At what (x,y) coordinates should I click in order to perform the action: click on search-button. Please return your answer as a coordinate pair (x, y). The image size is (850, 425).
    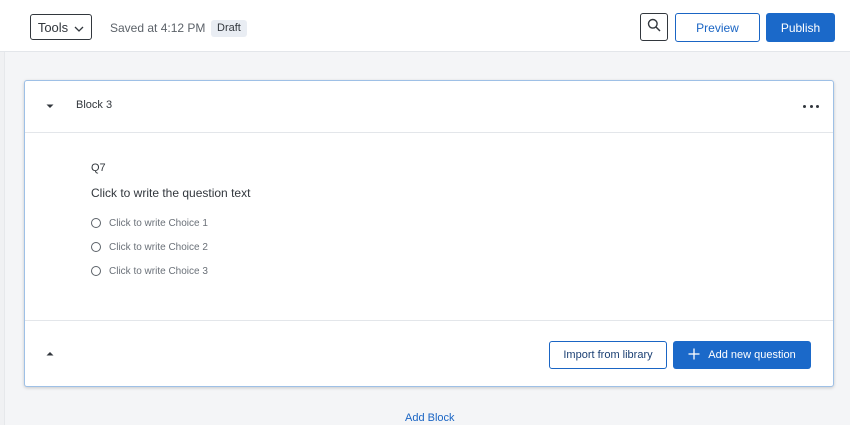
    Looking at the image, I should click on (654, 27).